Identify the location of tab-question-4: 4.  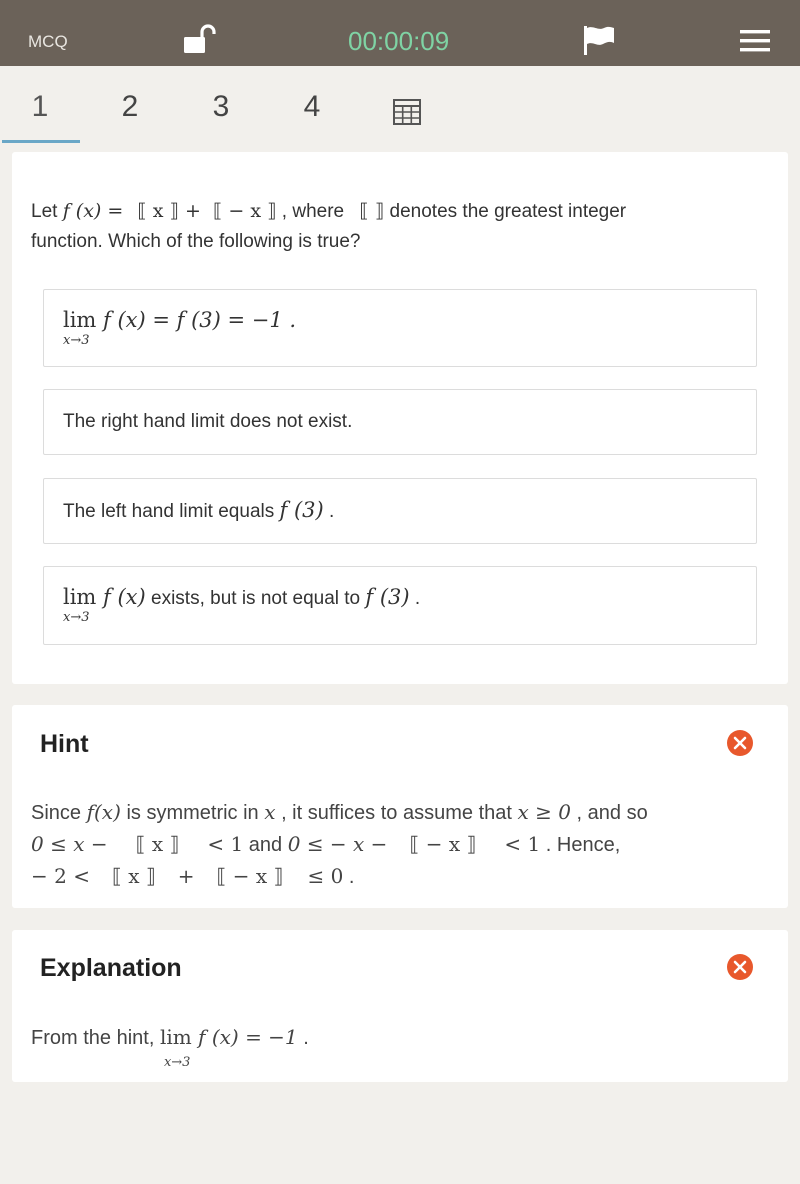
(312, 107).